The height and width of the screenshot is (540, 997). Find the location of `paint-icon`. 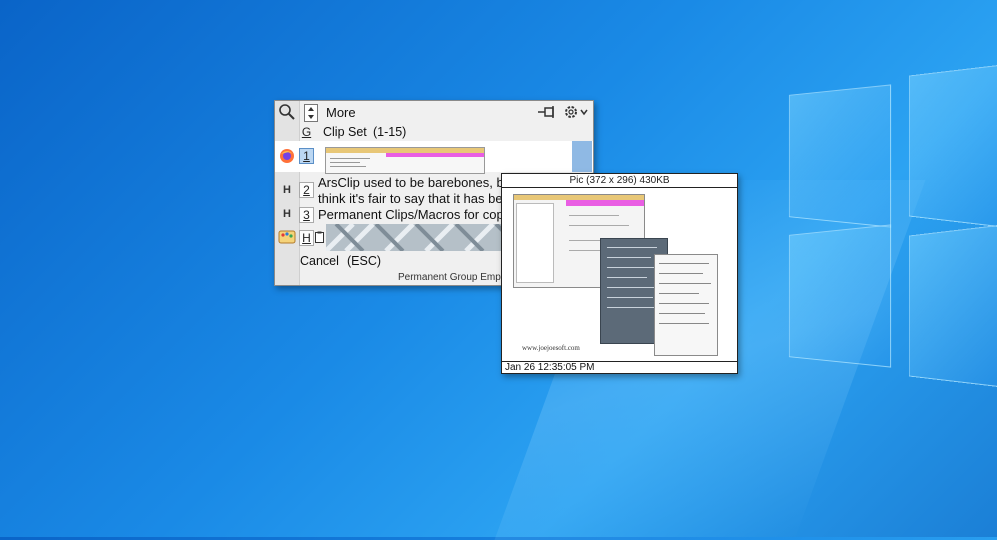

paint-icon is located at coordinates (287, 237).